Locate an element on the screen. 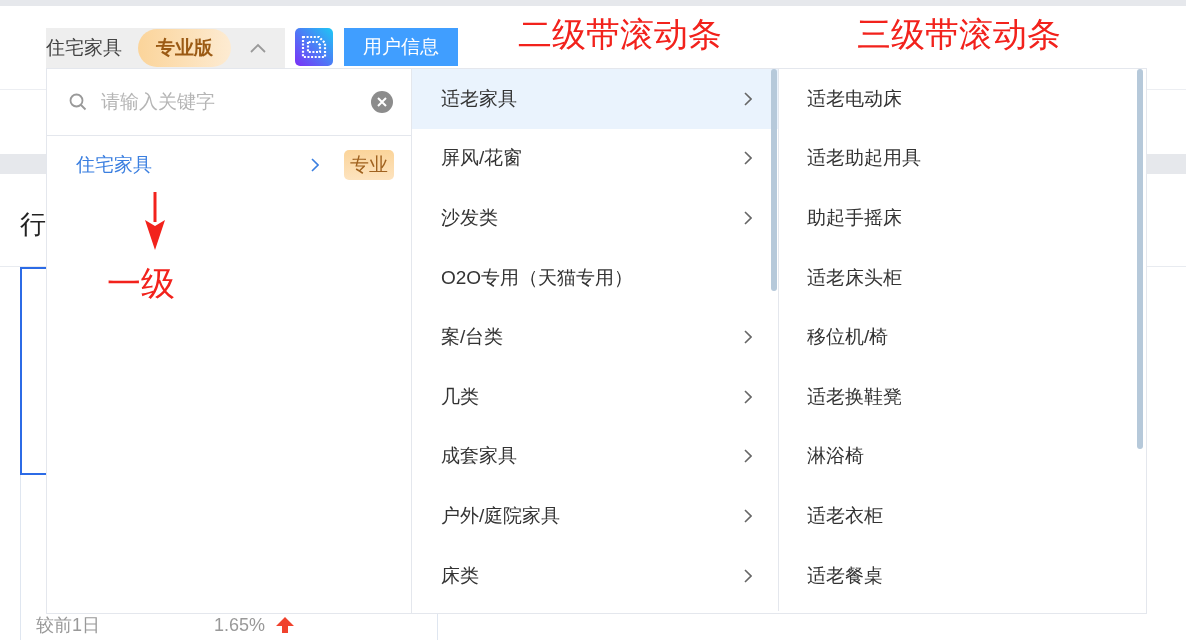  menu-item: 适老助起用具 is located at coordinates (962, 158).